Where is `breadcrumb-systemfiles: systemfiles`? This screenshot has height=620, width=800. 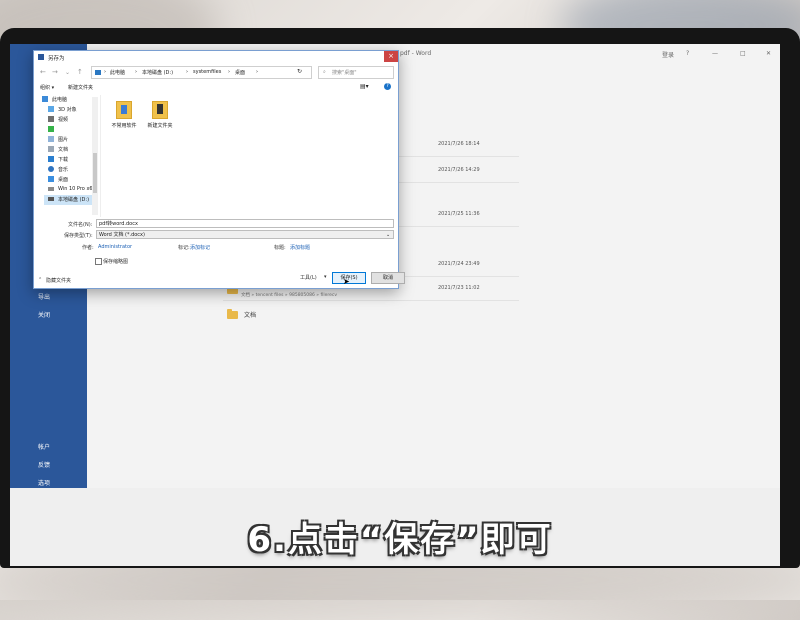 breadcrumb-systemfiles: systemfiles is located at coordinates (207, 72).